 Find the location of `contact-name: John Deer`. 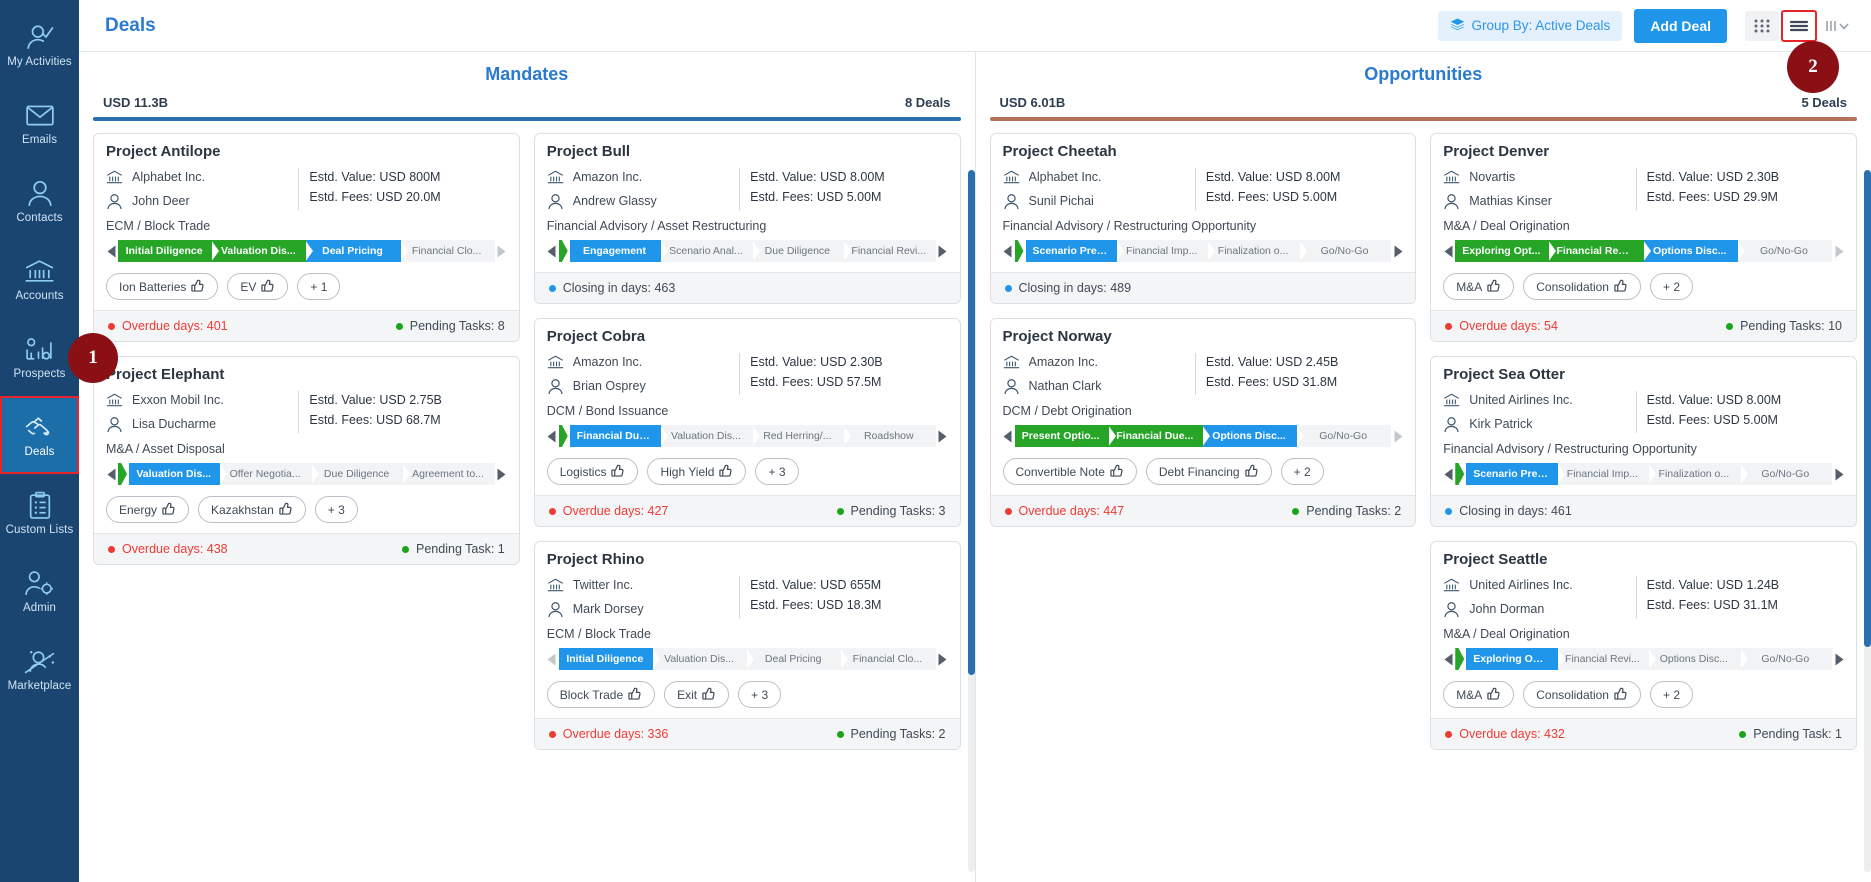

contact-name: John Deer is located at coordinates (161, 201).